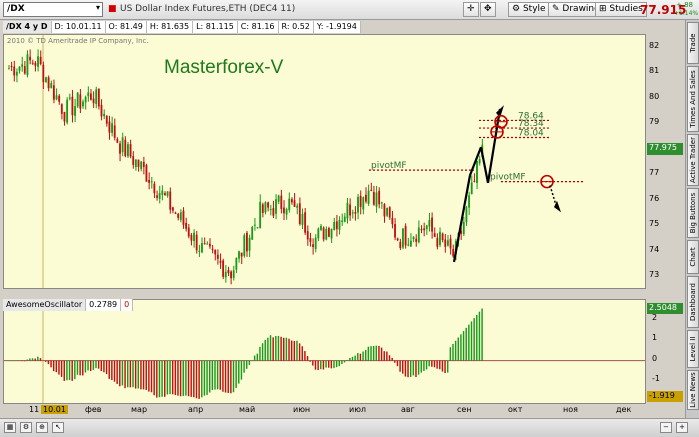 Image resolution: width=699 pixels, height=437 pixels. Describe the element at coordinates (93, 409) in the screenshot. I see `date-tick: фев` at that location.